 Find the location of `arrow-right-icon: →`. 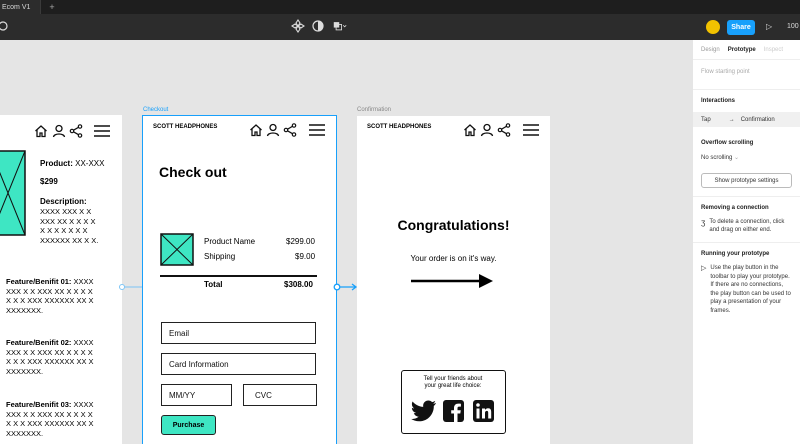

arrow-right-icon: → is located at coordinates (731, 119).